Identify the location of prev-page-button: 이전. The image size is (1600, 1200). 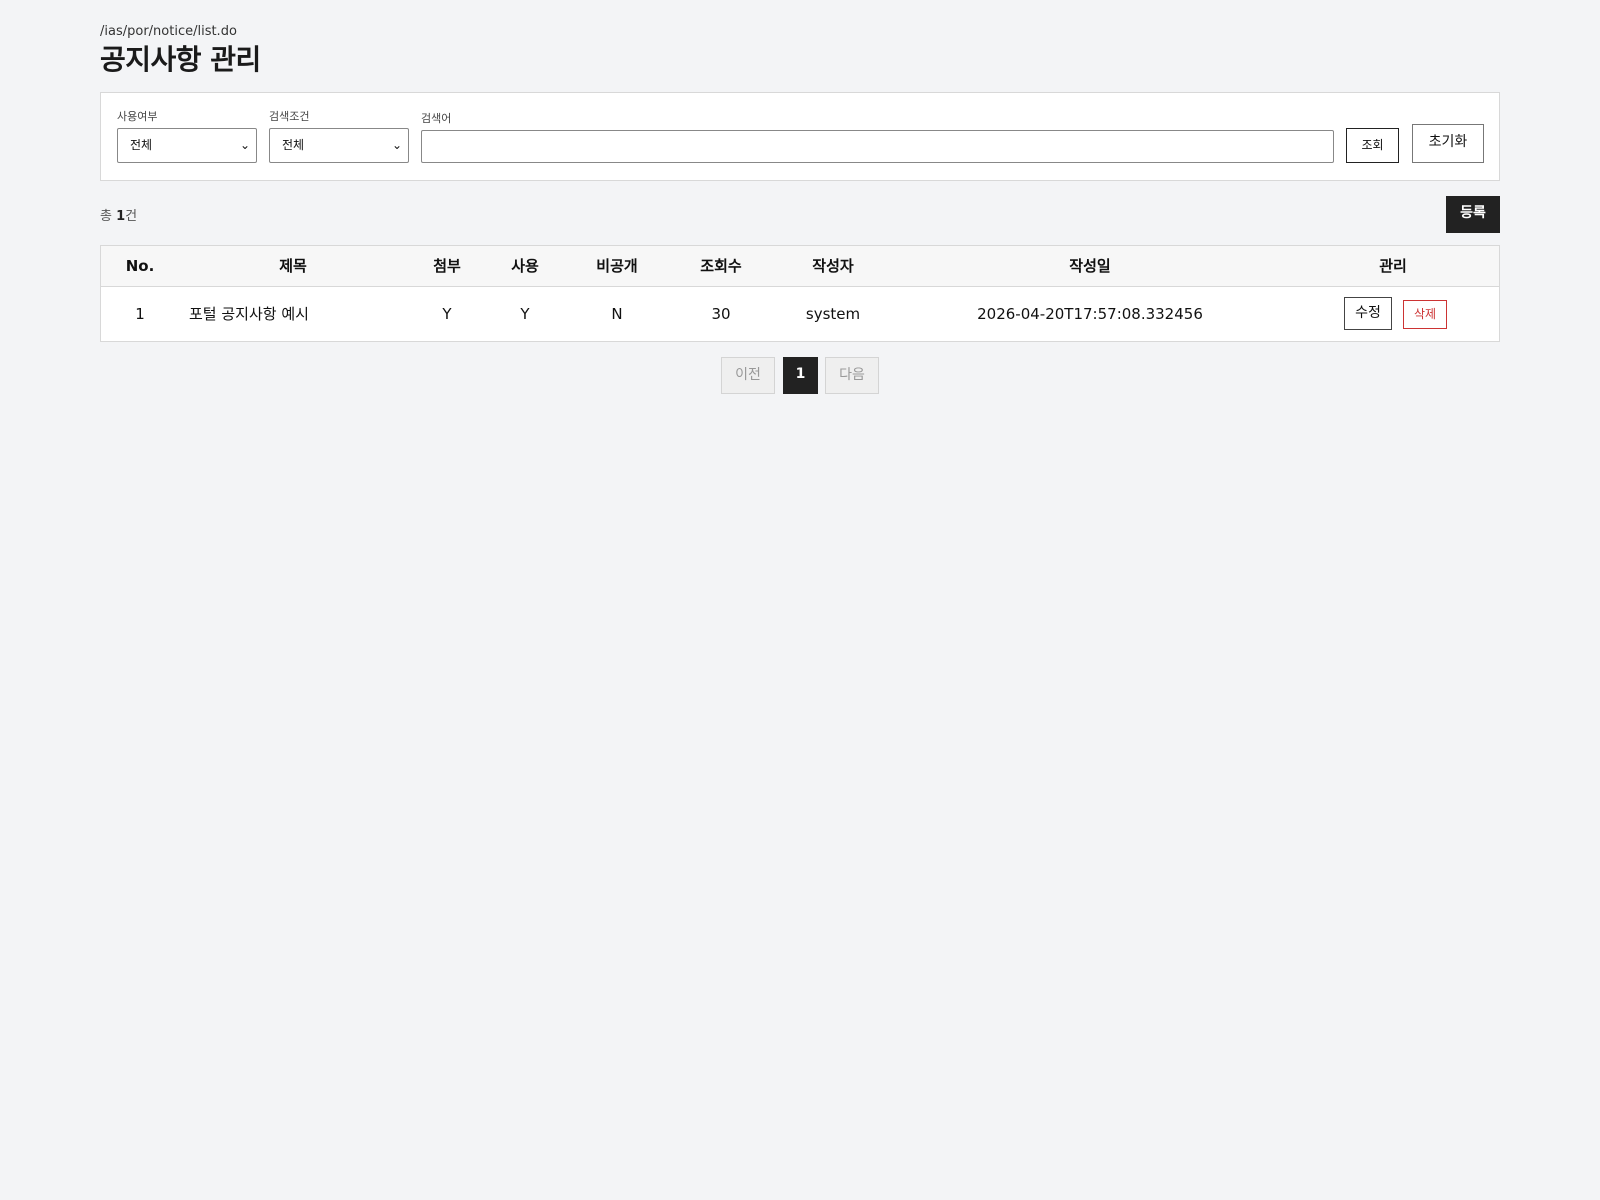
(748, 375).